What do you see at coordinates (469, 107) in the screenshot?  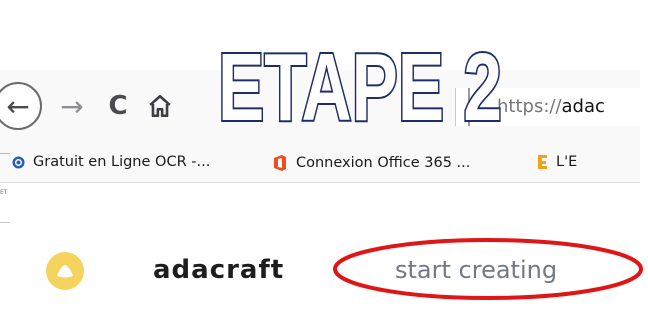 I see `url-bar-divider` at bounding box center [469, 107].